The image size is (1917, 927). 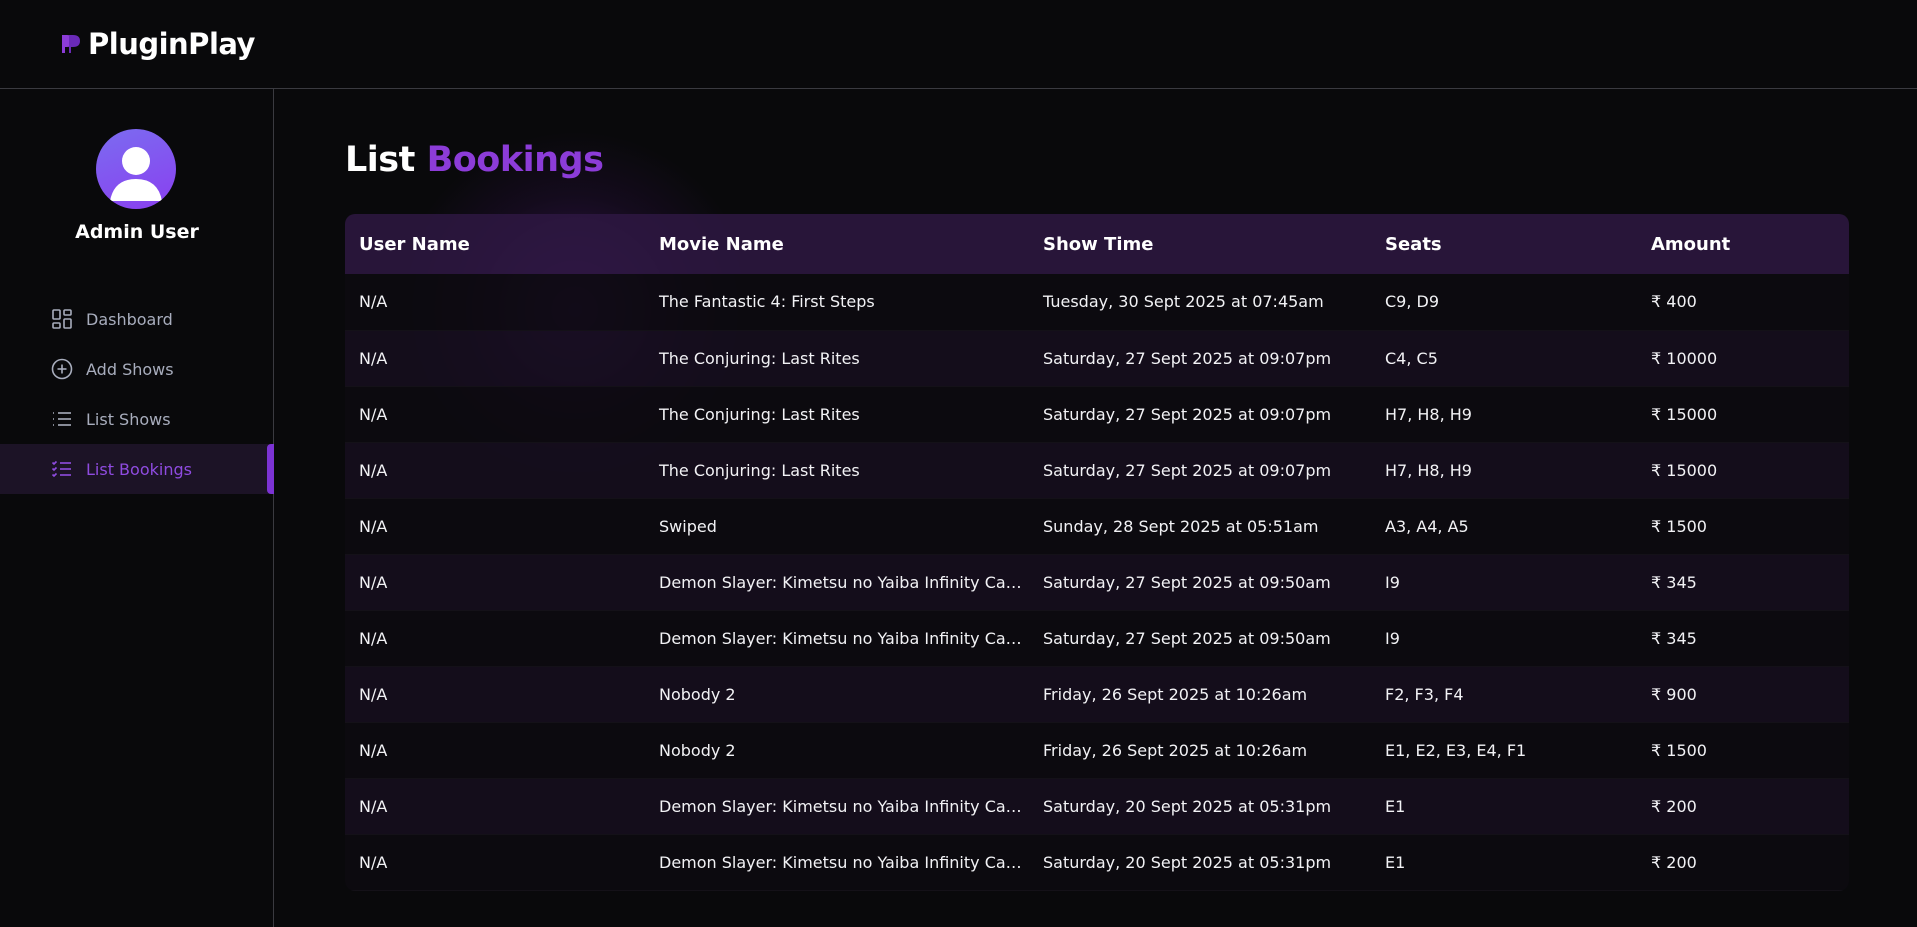 I want to click on sidebar-item-list-shows: List Shows, so click(x=137, y=419).